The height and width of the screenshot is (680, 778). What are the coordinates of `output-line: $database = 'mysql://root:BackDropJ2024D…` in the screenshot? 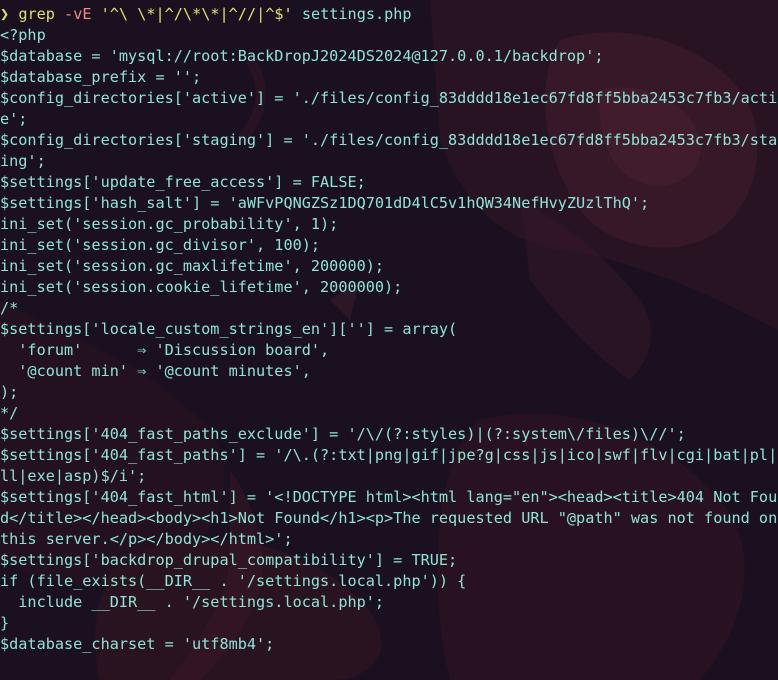 It's located at (302, 56).